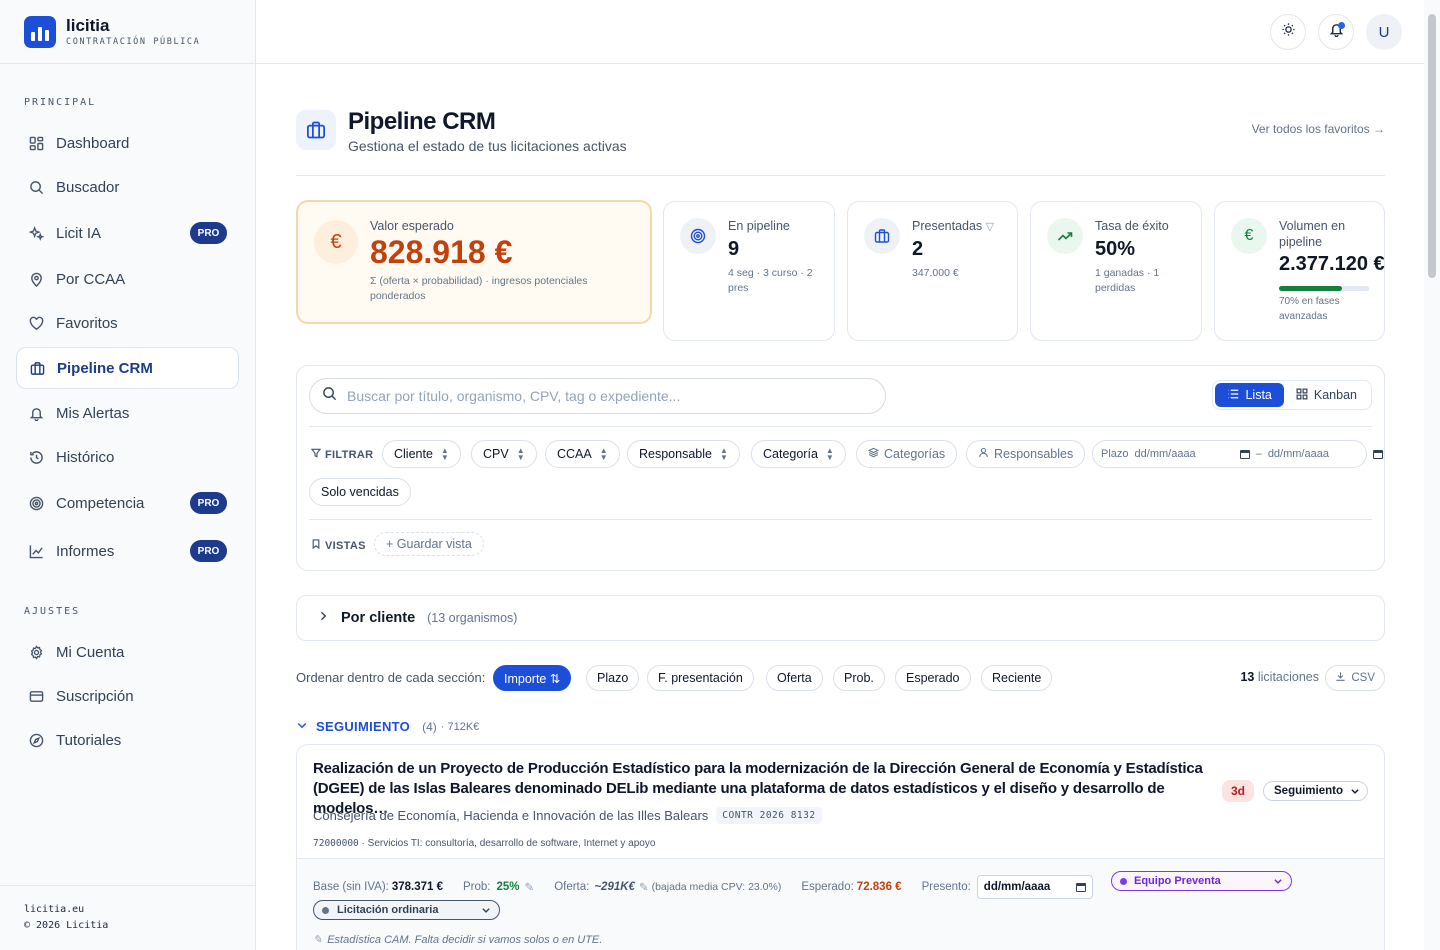 This screenshot has height=950, width=1440. What do you see at coordinates (508, 887) in the screenshot?
I see `prob-value: 25%` at bounding box center [508, 887].